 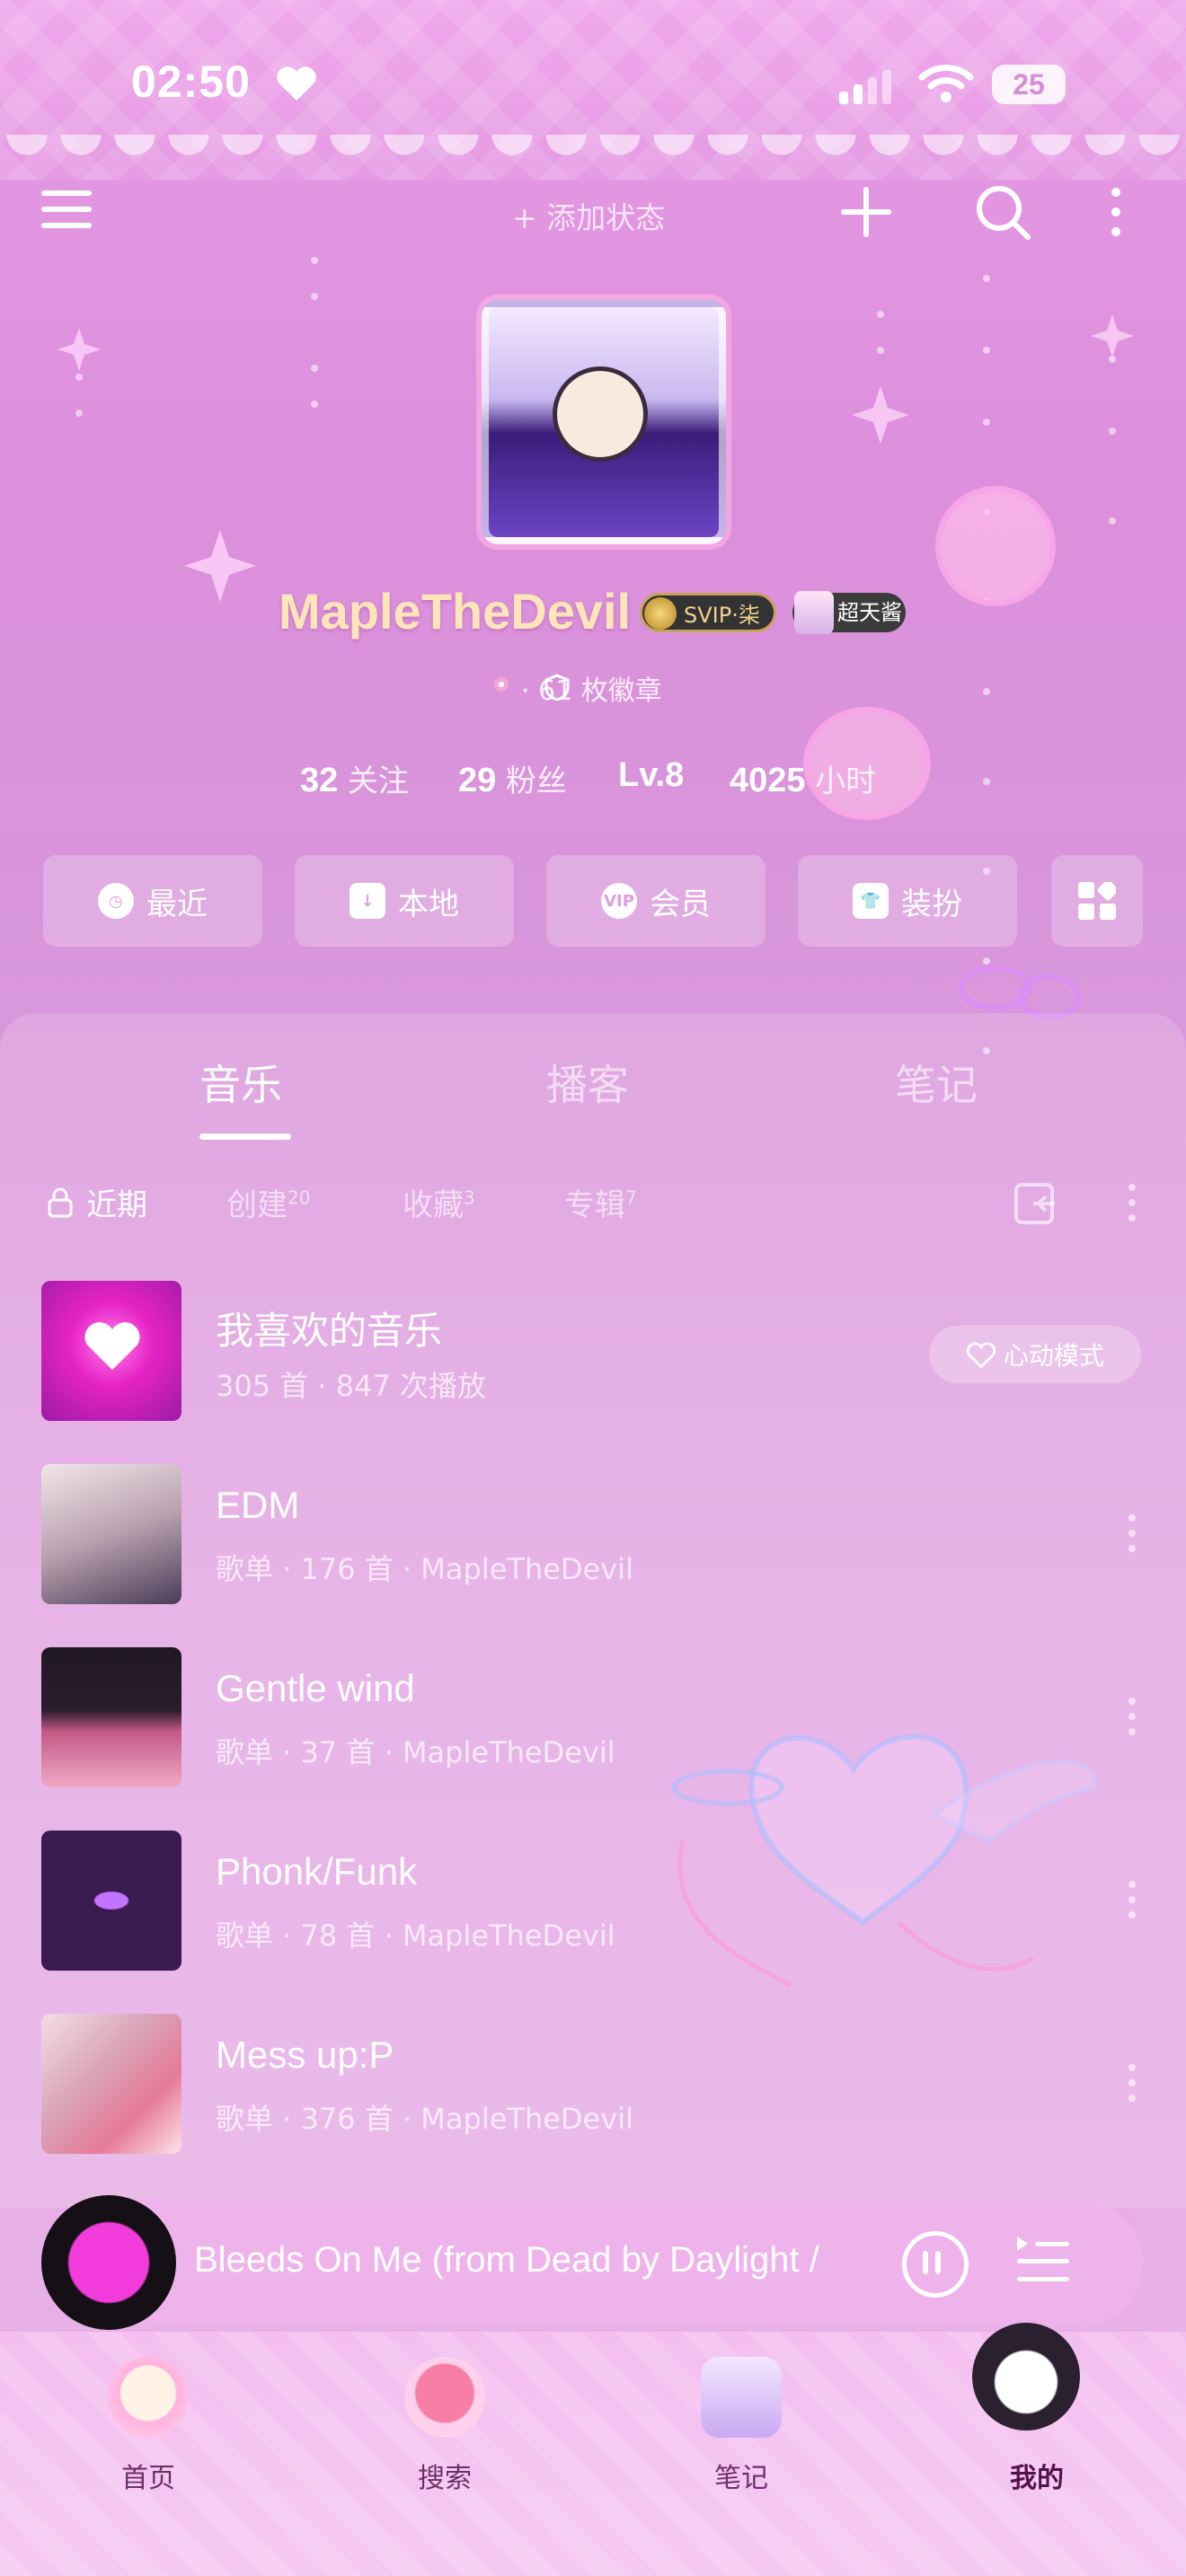 What do you see at coordinates (803, 778) in the screenshot?
I see `listen-hours-stat: 4025 小时` at bounding box center [803, 778].